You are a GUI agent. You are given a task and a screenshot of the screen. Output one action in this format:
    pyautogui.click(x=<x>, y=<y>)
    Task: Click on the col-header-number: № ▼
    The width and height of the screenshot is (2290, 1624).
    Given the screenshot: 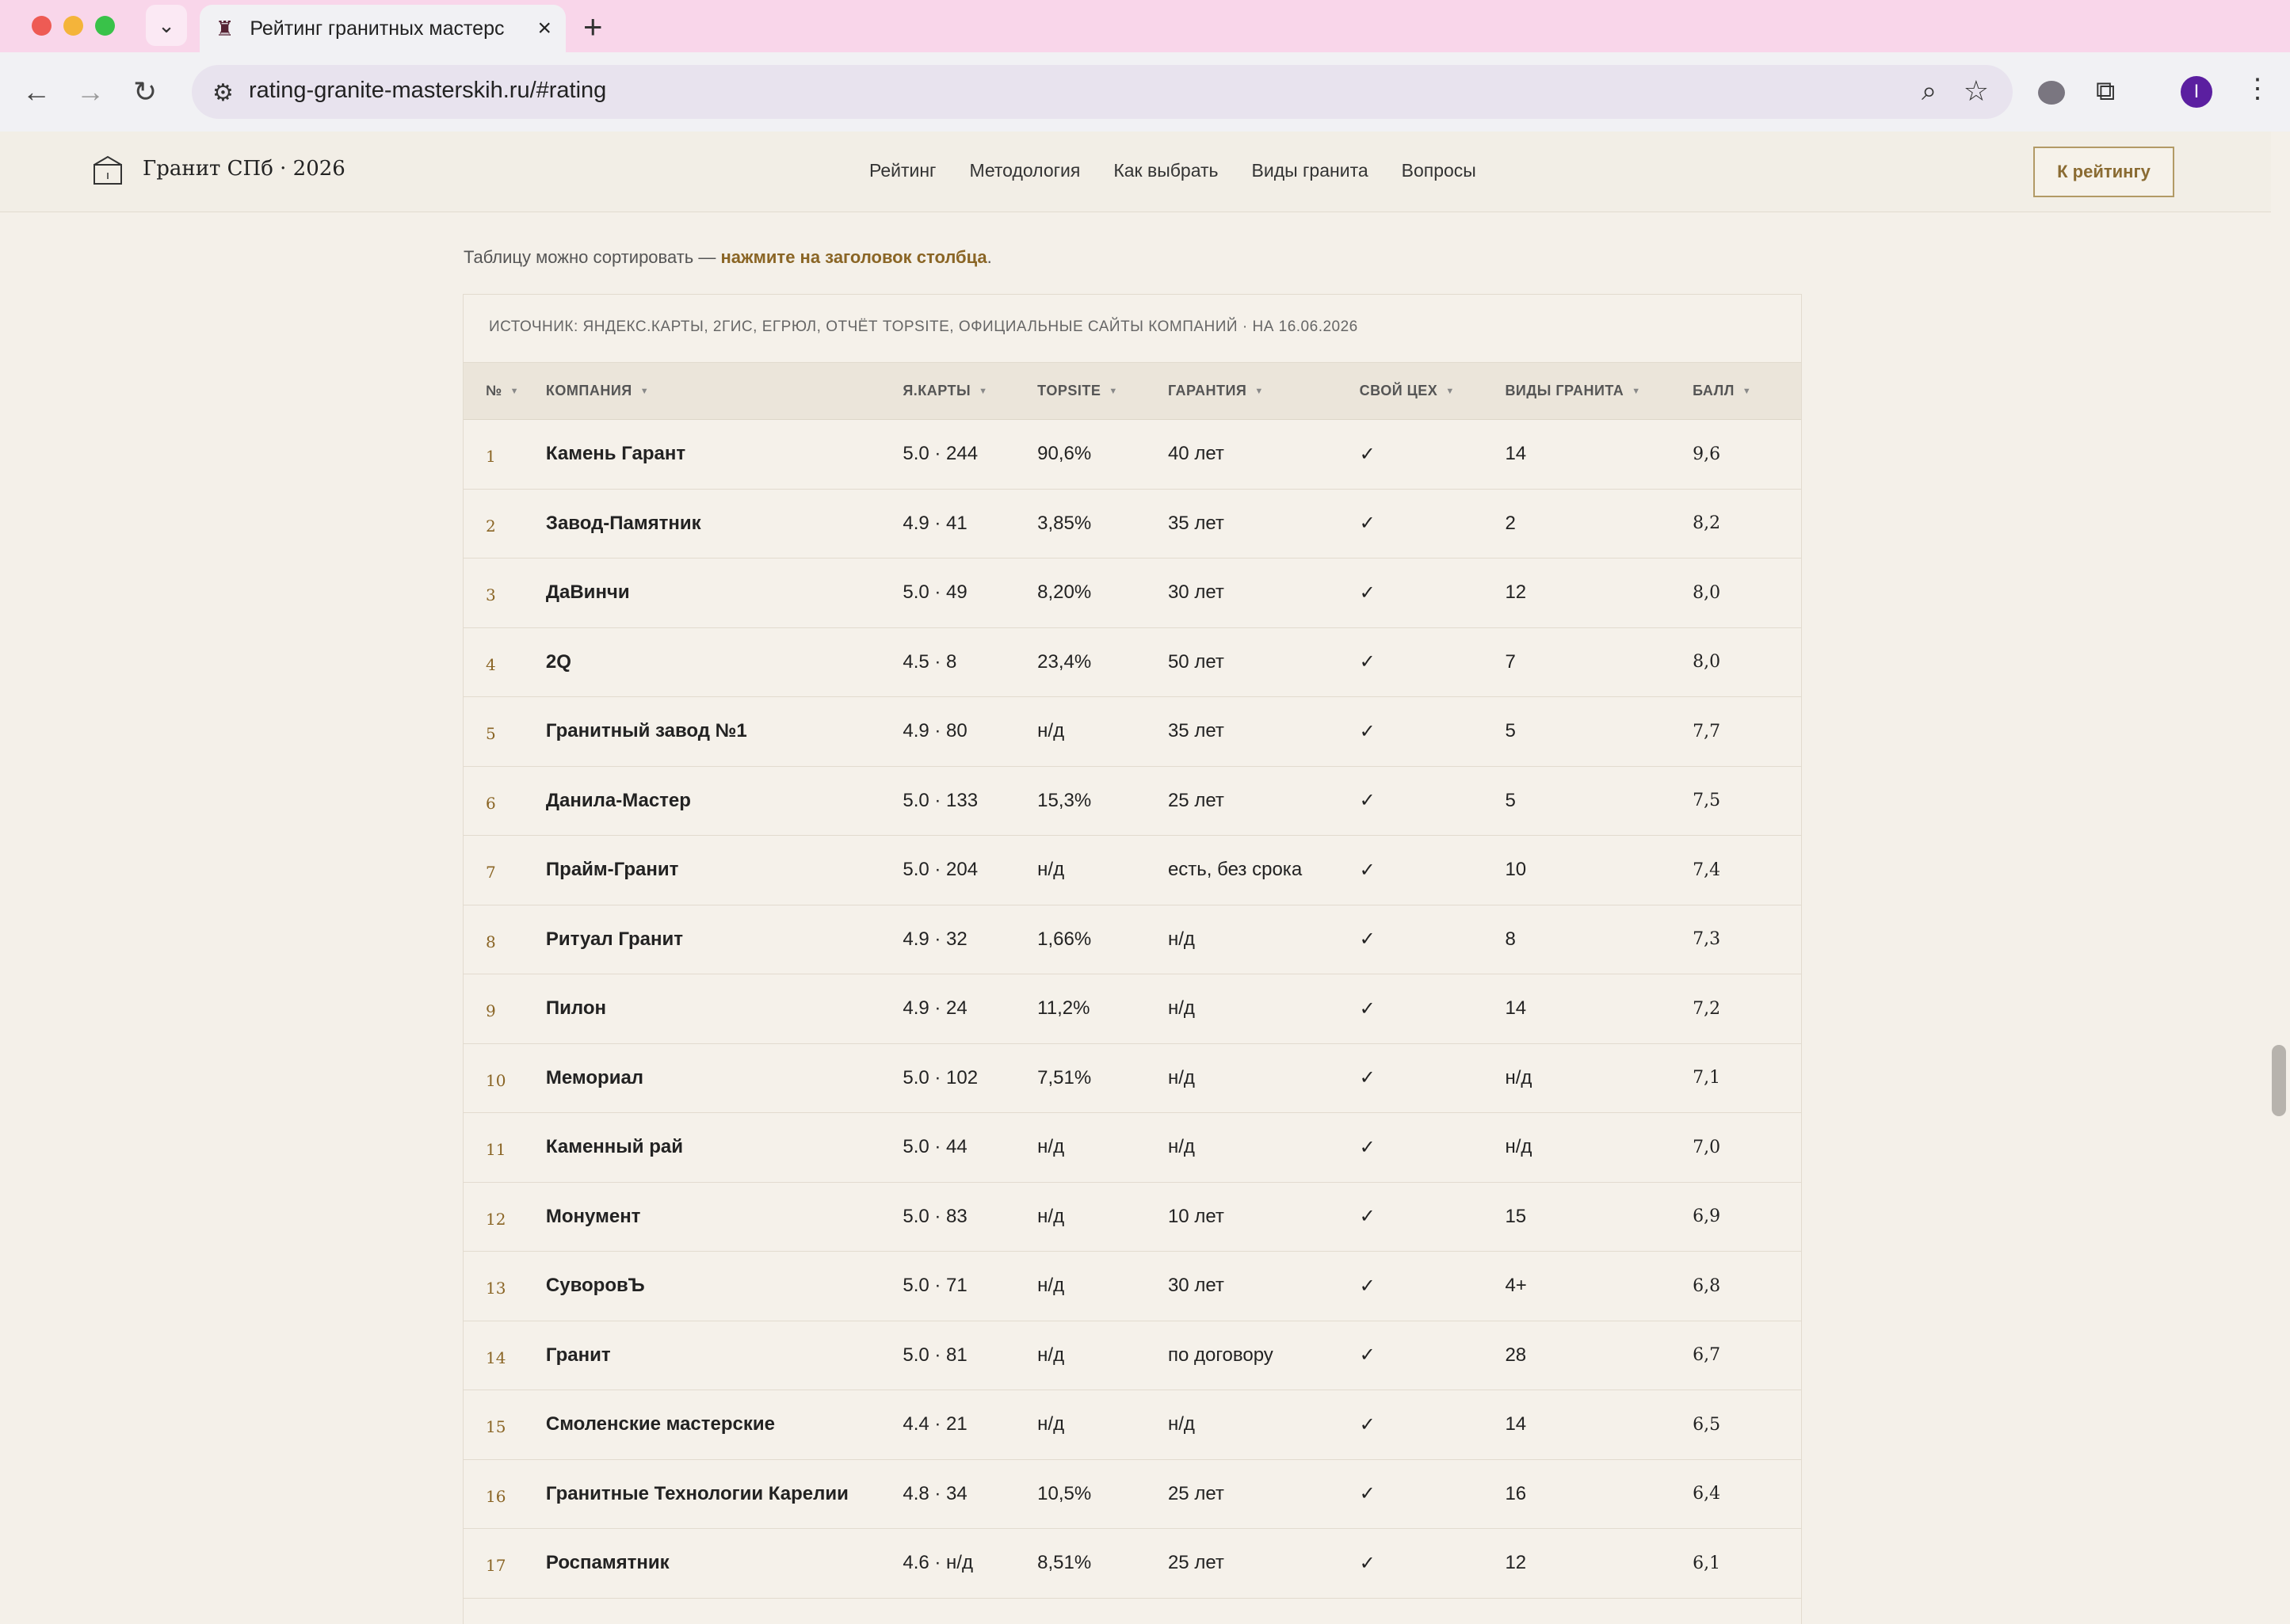 What is the action you would take?
    pyautogui.click(x=505, y=391)
    